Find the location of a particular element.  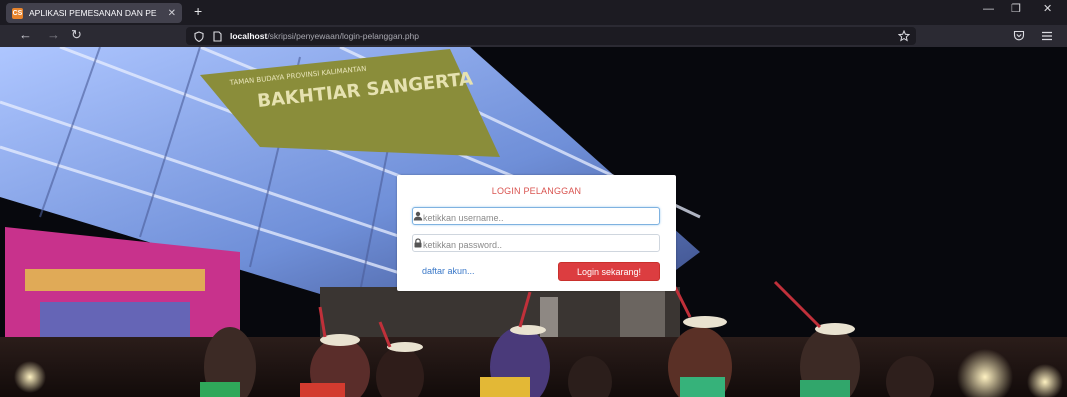

site-favicon-icon: CS is located at coordinates (17, 13).